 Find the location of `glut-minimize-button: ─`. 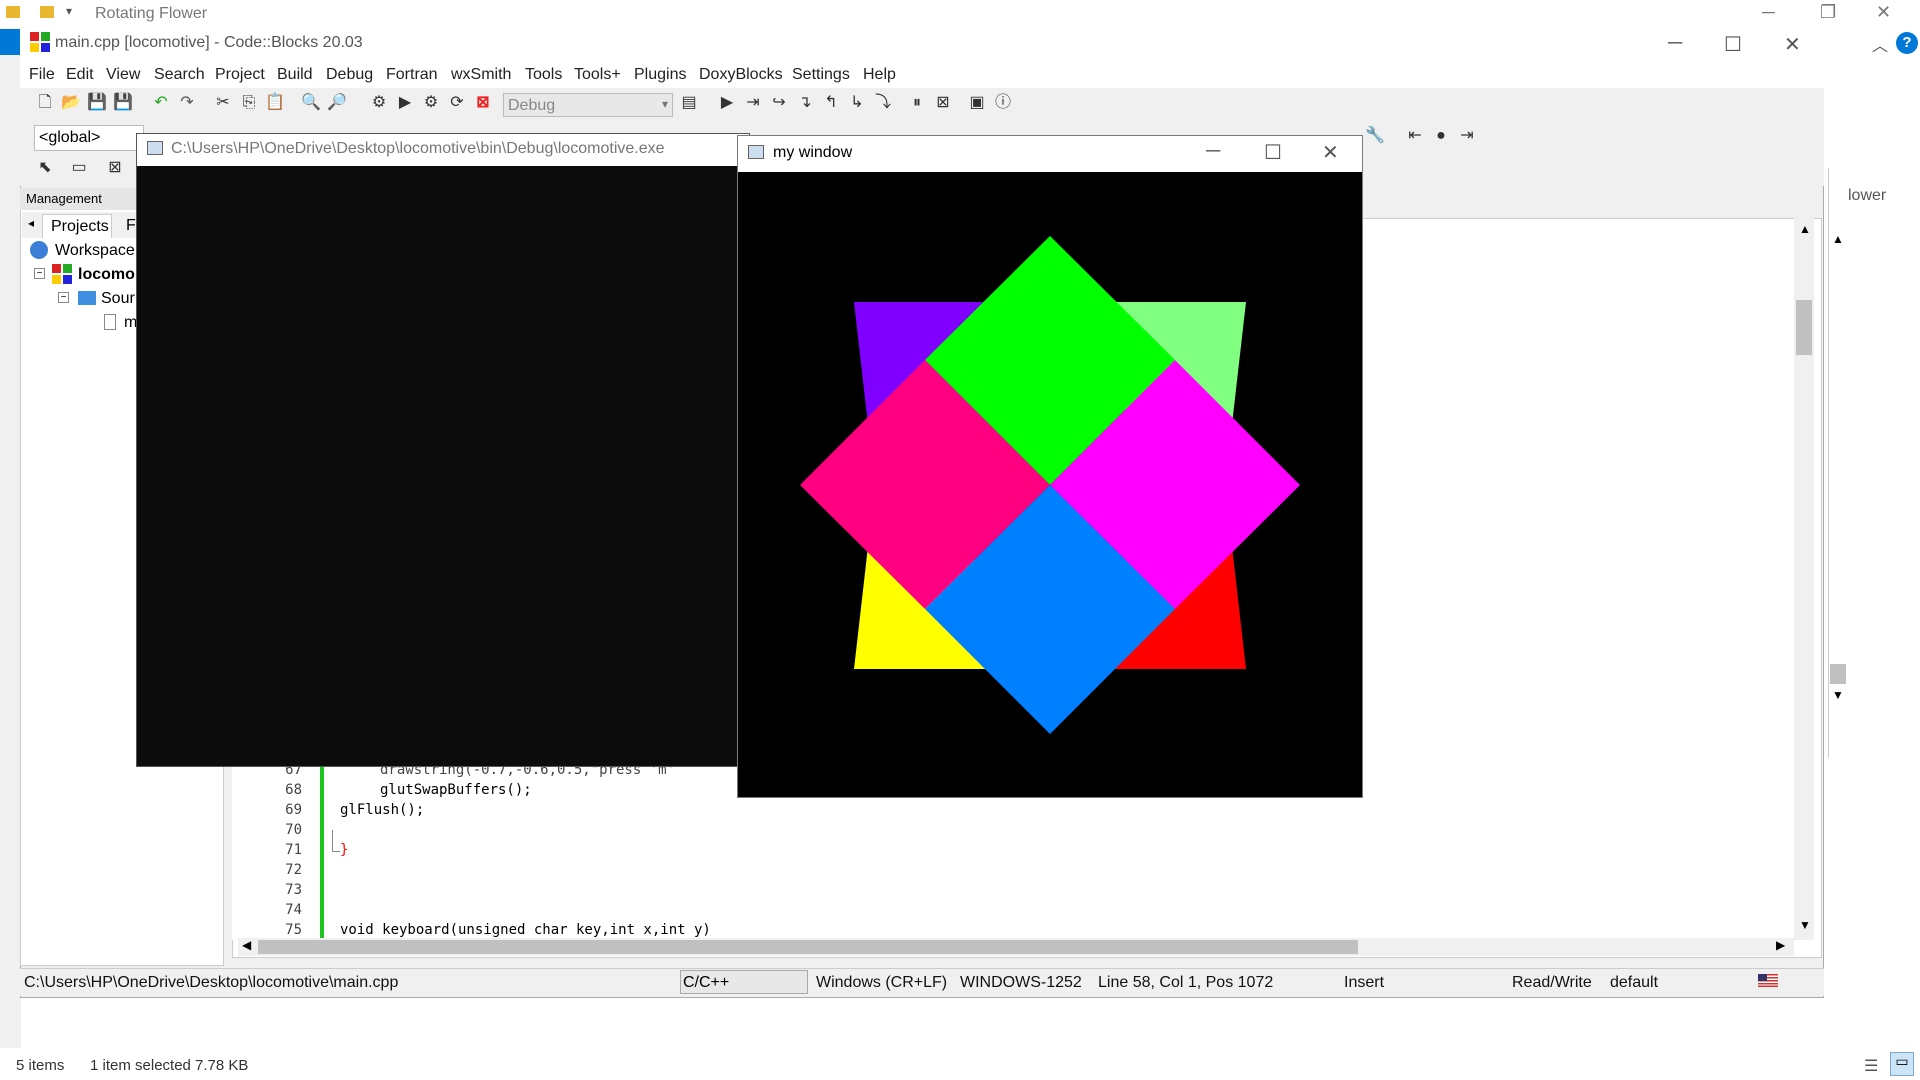

glut-minimize-button: ─ is located at coordinates (1213, 151).